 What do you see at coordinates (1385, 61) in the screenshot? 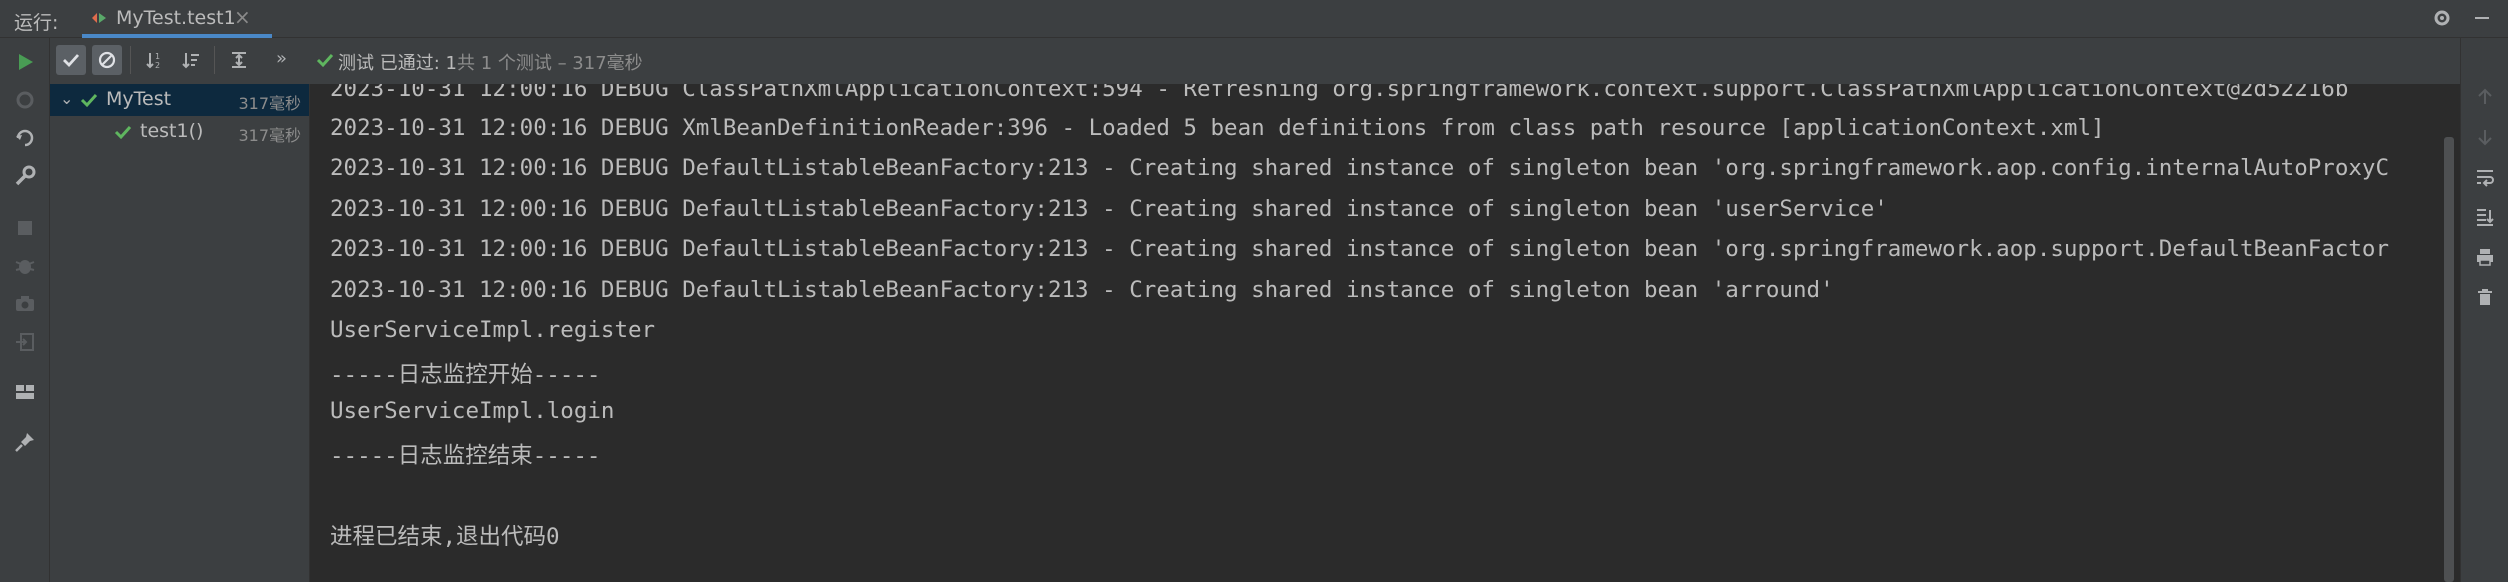
I see `test-status-bar: 测试 已通过: 1共 1 个测试 – 317毫秒` at bounding box center [1385, 61].